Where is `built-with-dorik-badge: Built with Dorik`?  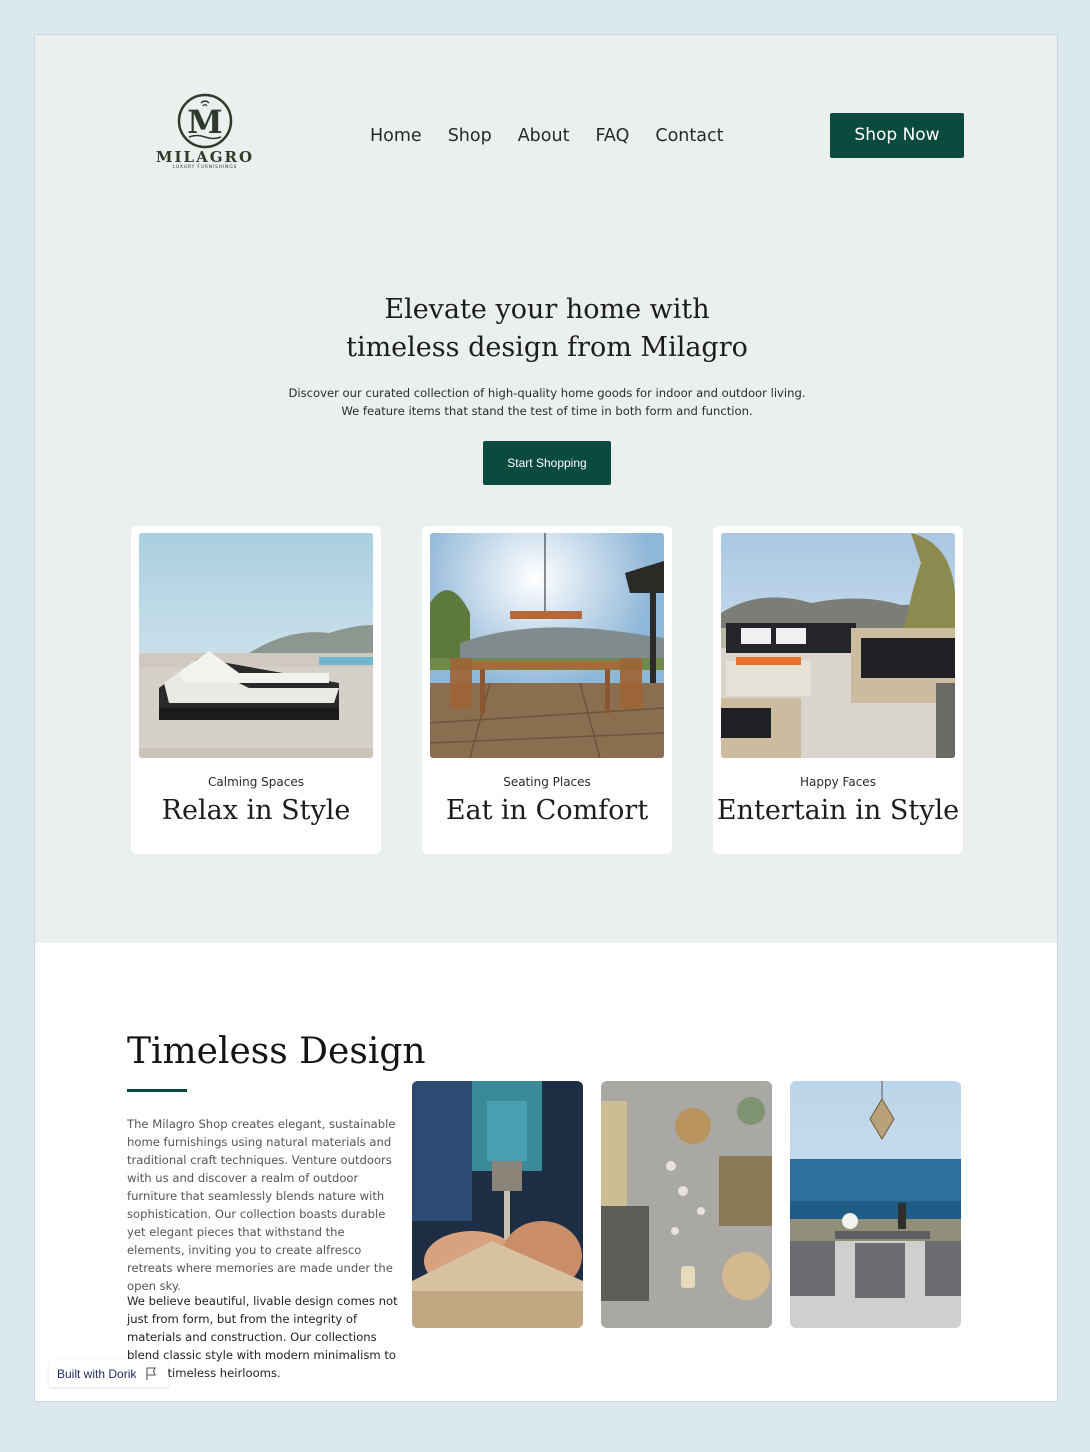
built-with-dorik-badge: Built with Dorik is located at coordinates (108, 1373).